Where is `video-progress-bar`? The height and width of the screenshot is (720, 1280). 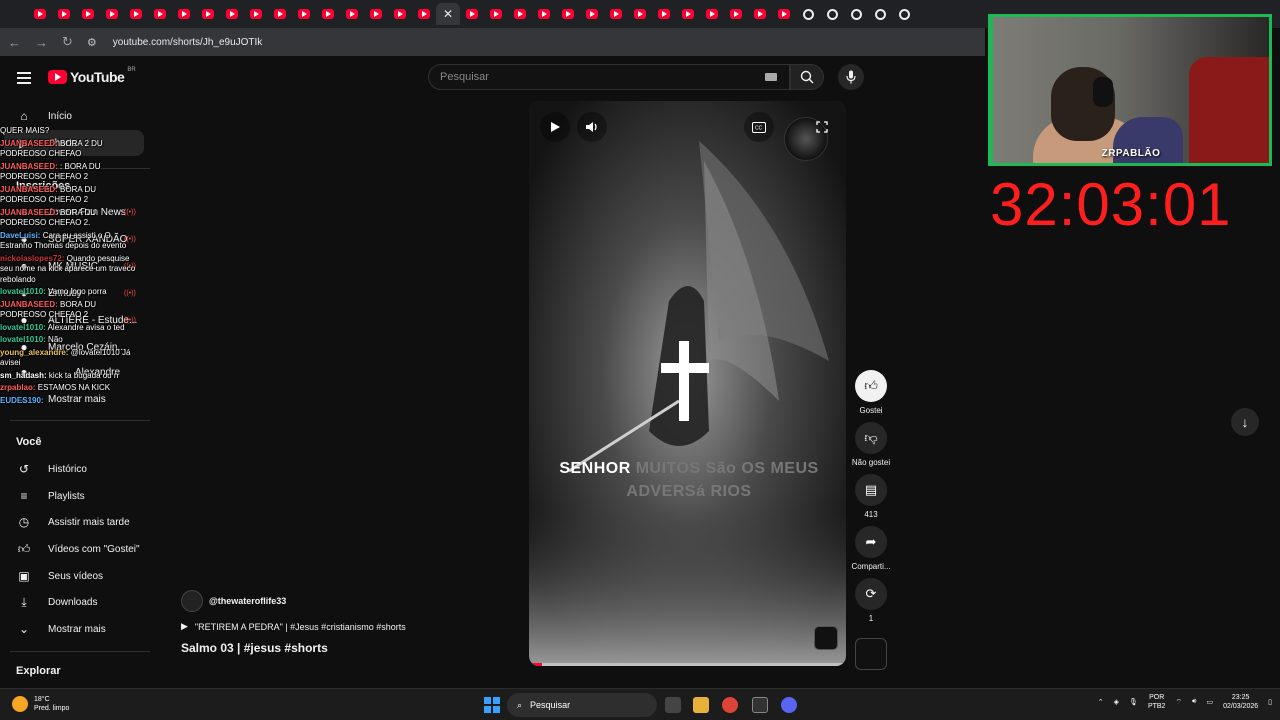
video-progress-bar is located at coordinates (687, 664).